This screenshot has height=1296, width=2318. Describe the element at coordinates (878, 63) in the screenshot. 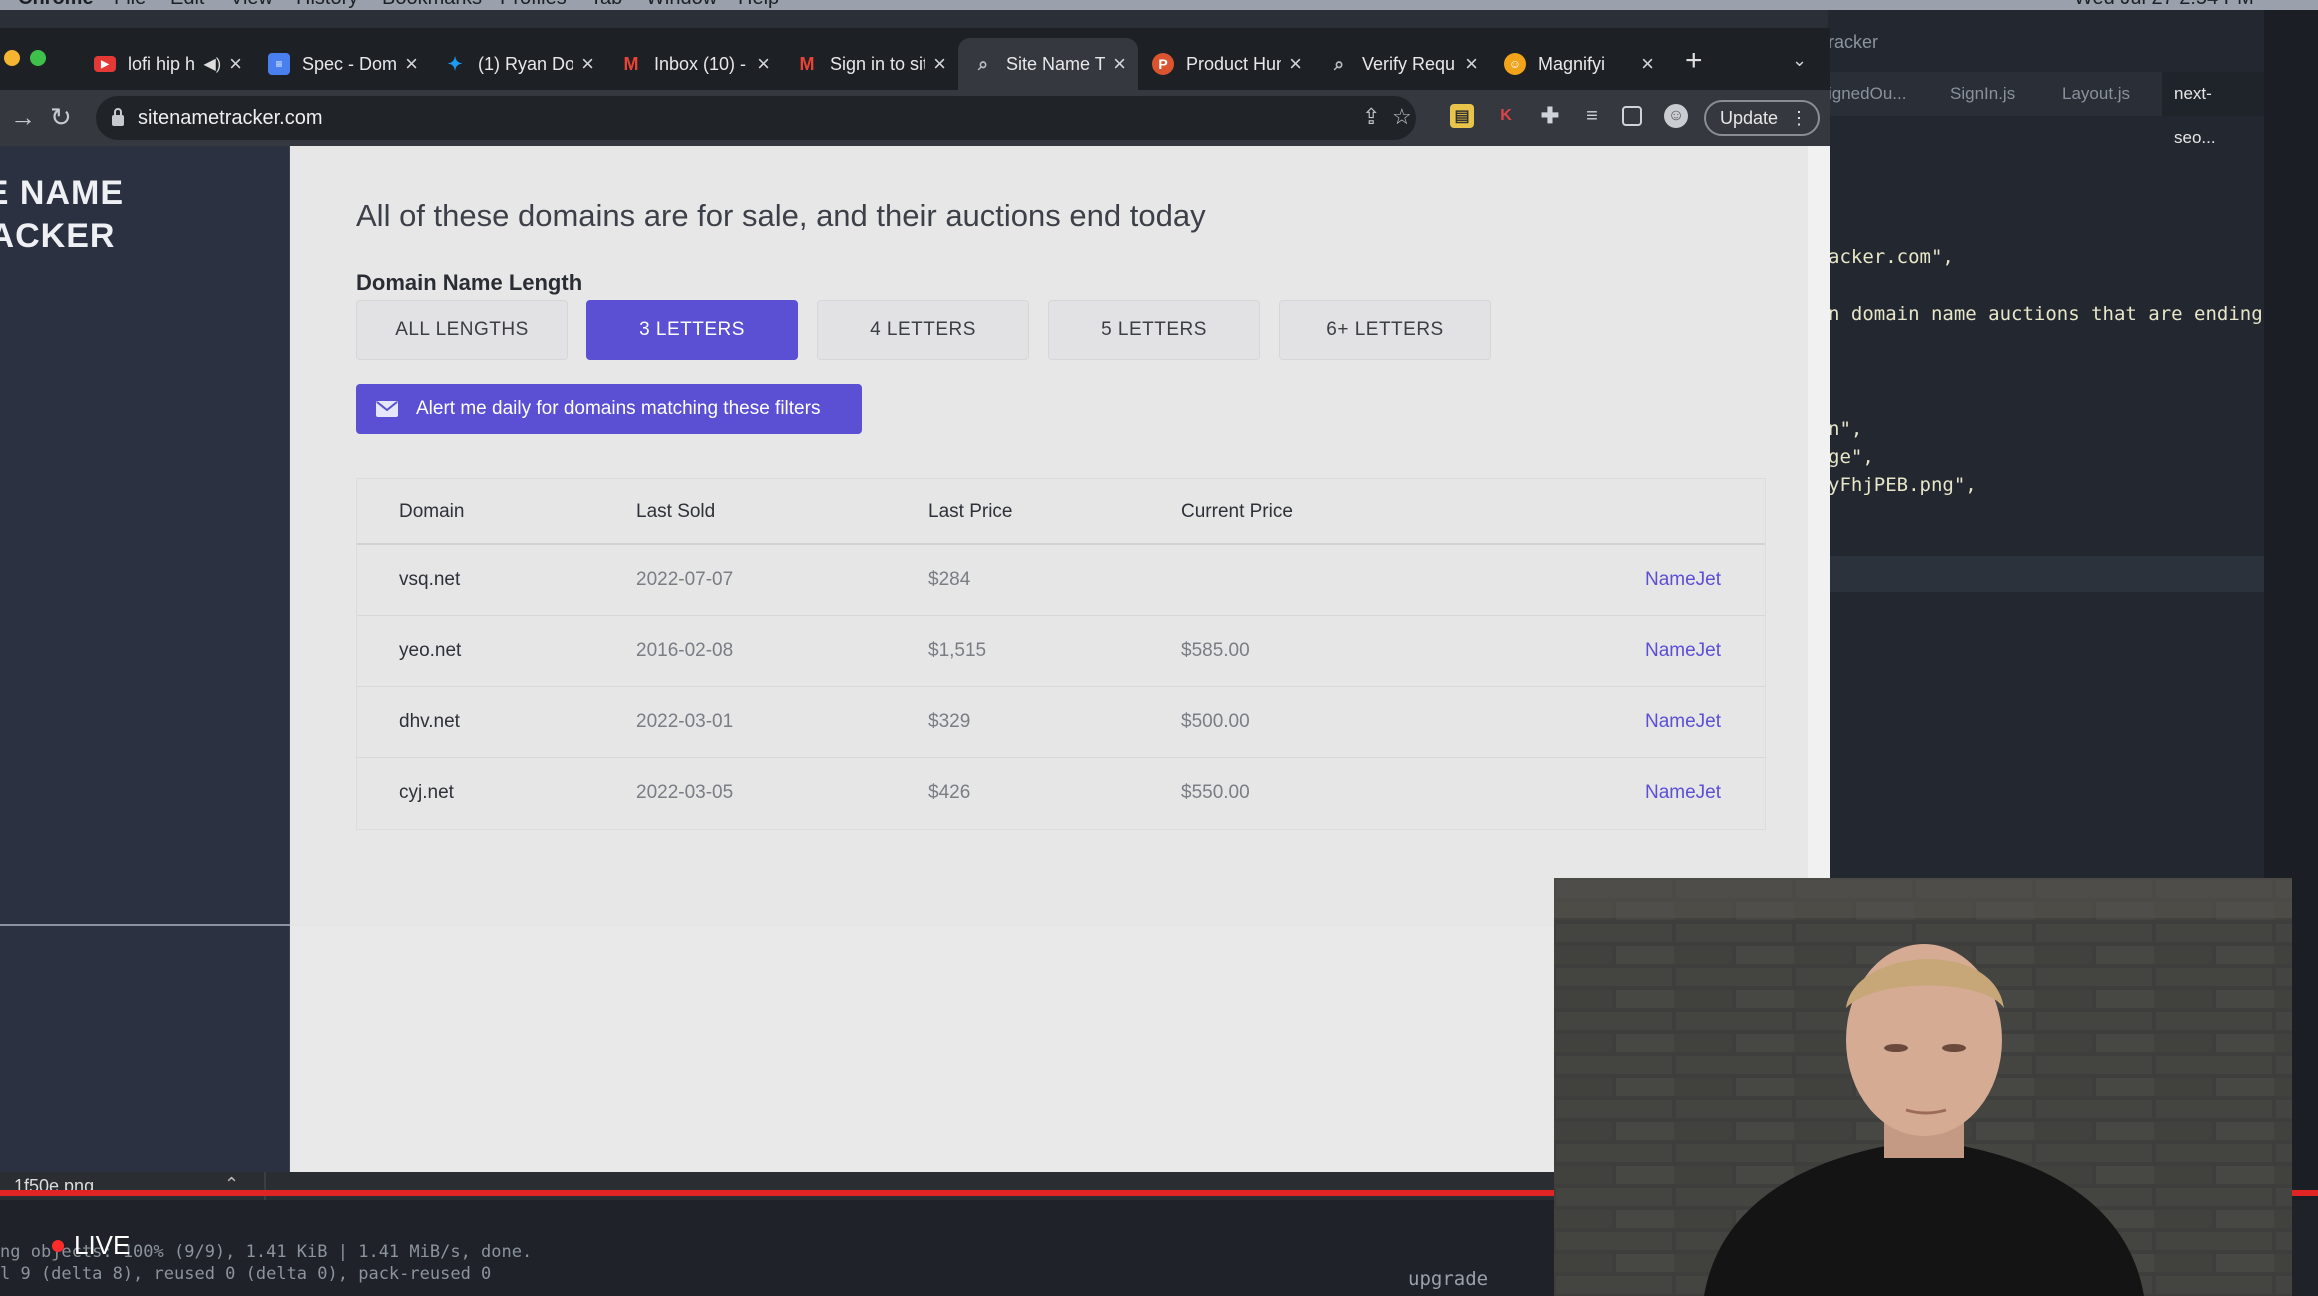

I see `tab-title: Sign in to sit` at that location.